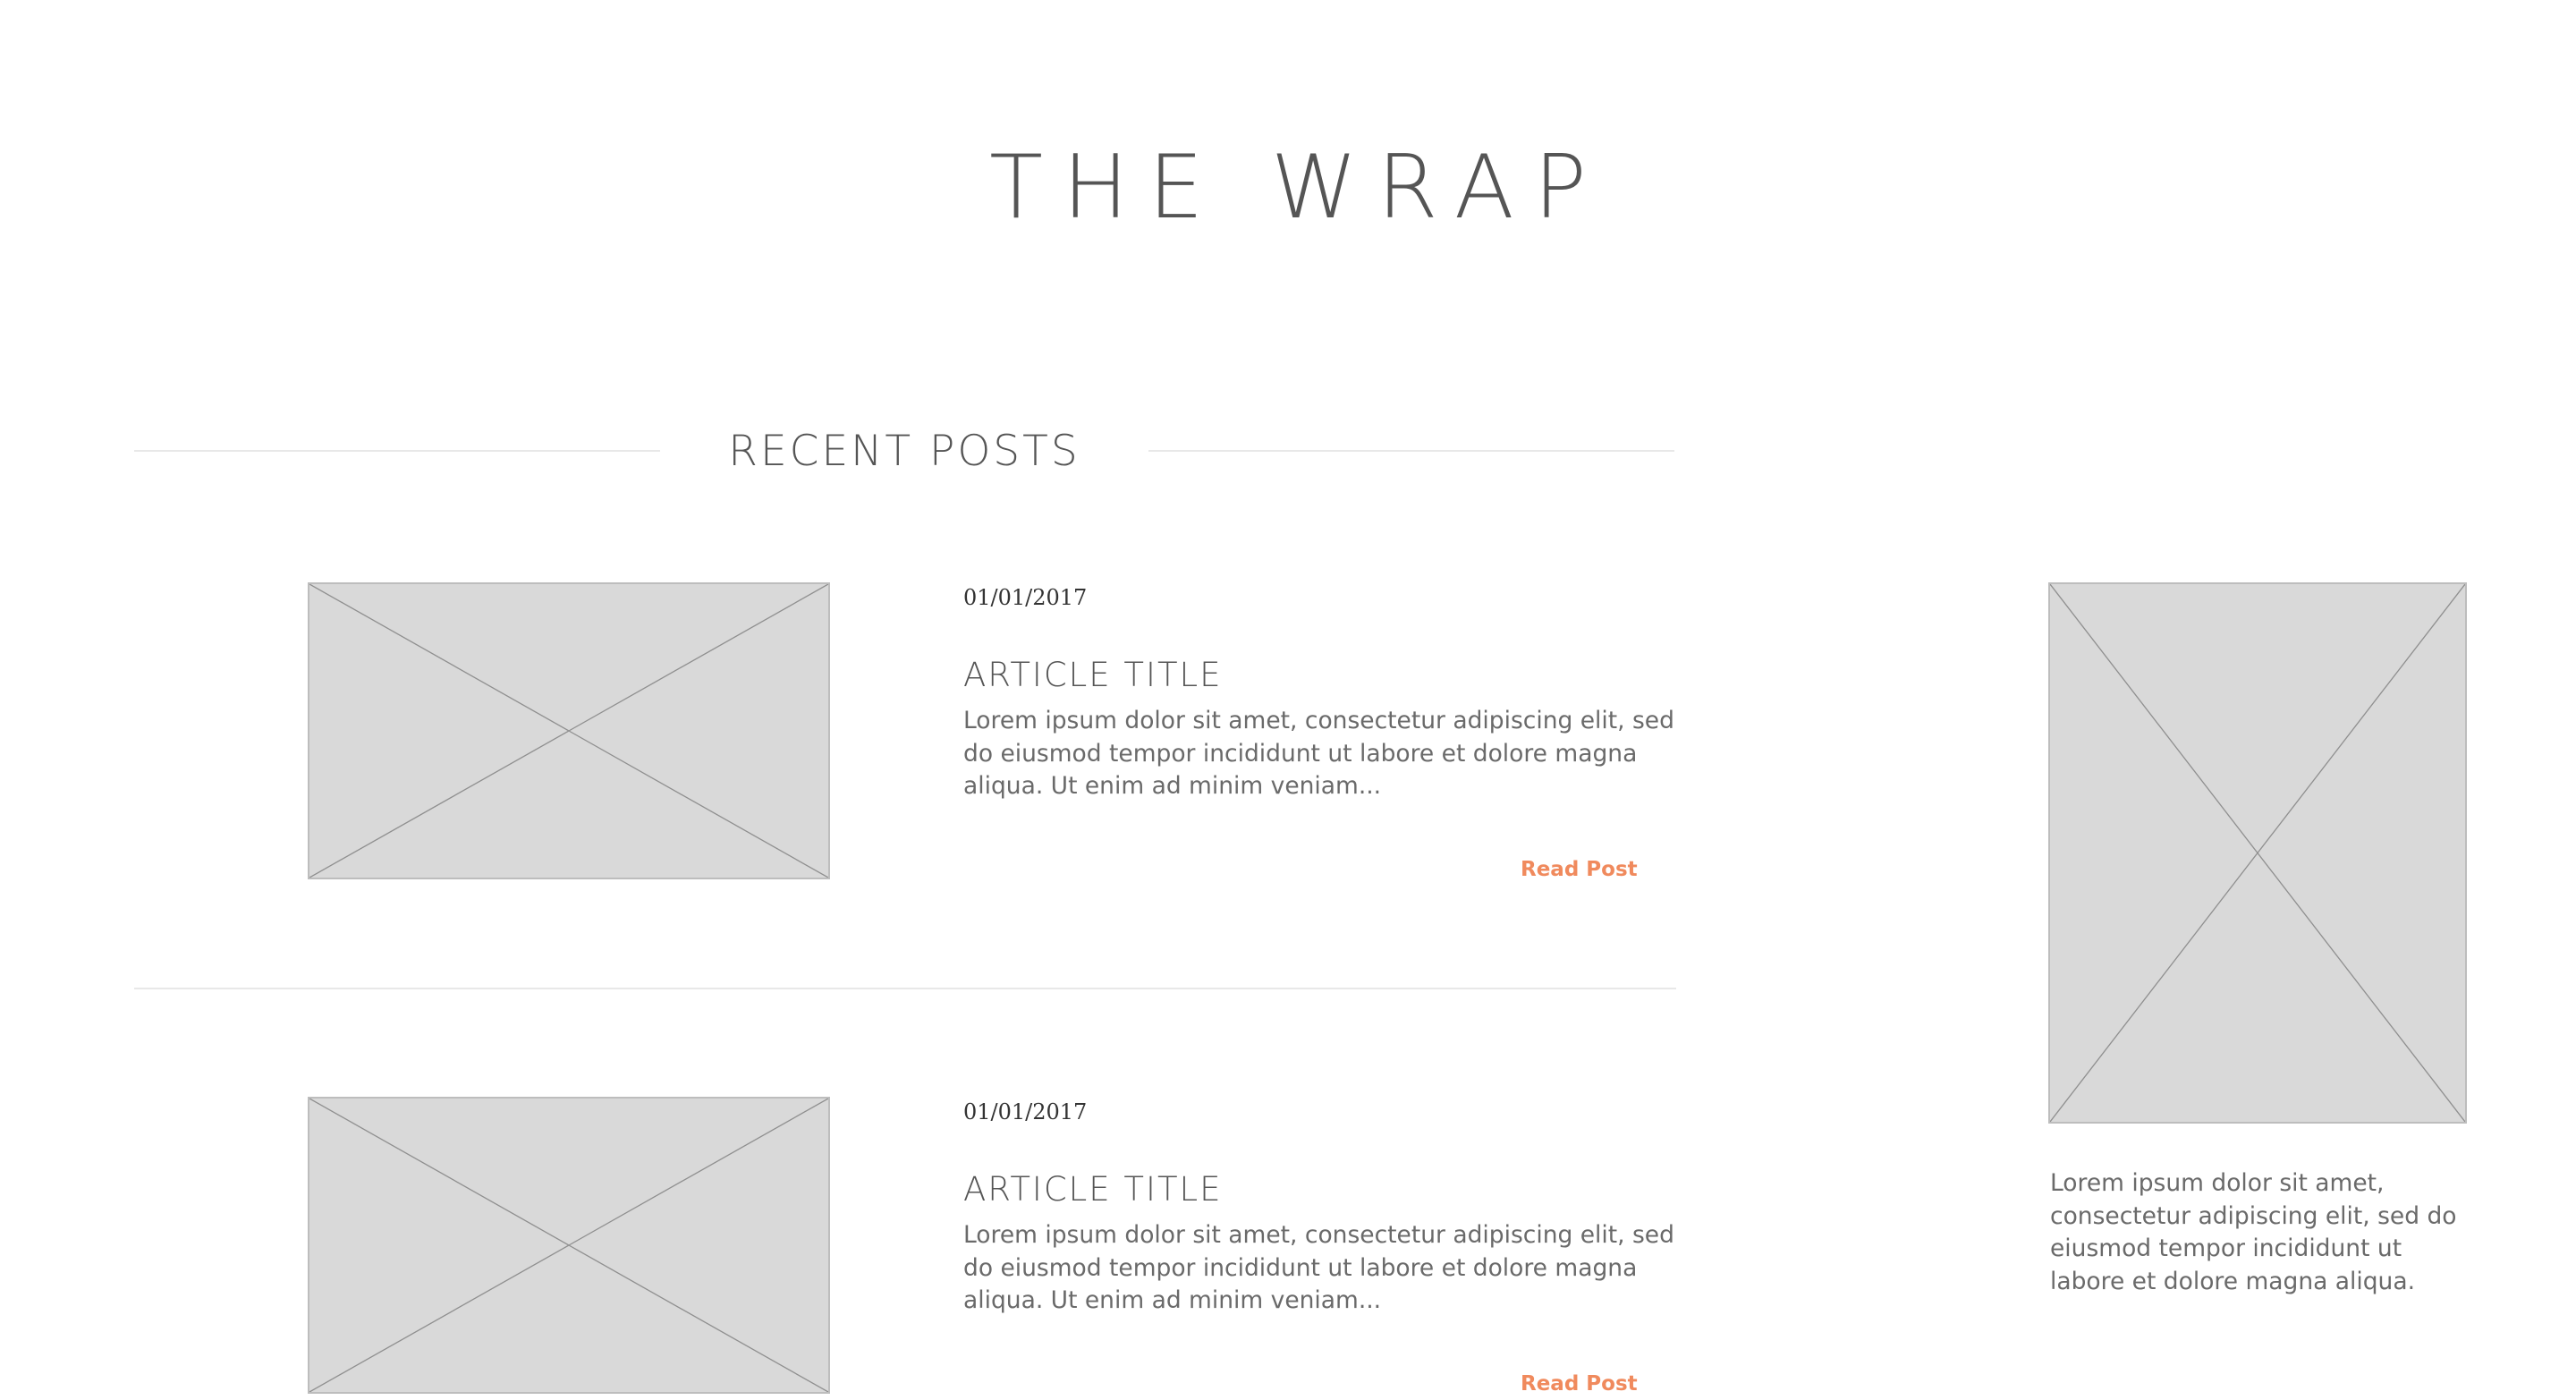 Image resolution: width=2576 pixels, height=1400 pixels. Describe the element at coordinates (905, 988) in the screenshot. I see `post-divider` at that location.